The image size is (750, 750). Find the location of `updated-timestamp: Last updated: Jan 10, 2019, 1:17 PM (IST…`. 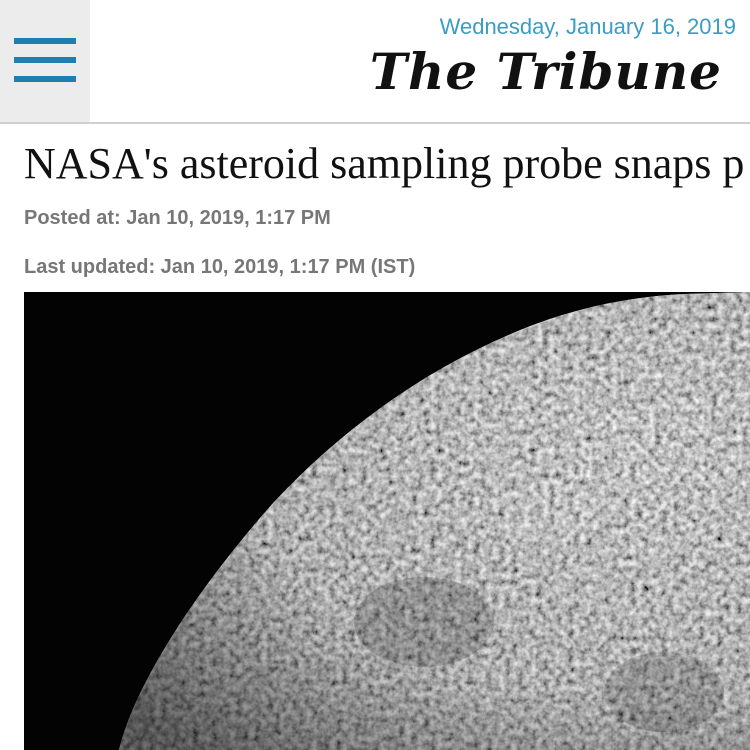

updated-timestamp: Last updated: Jan 10, 2019, 1:17 PM (IST… is located at coordinates (220, 267).